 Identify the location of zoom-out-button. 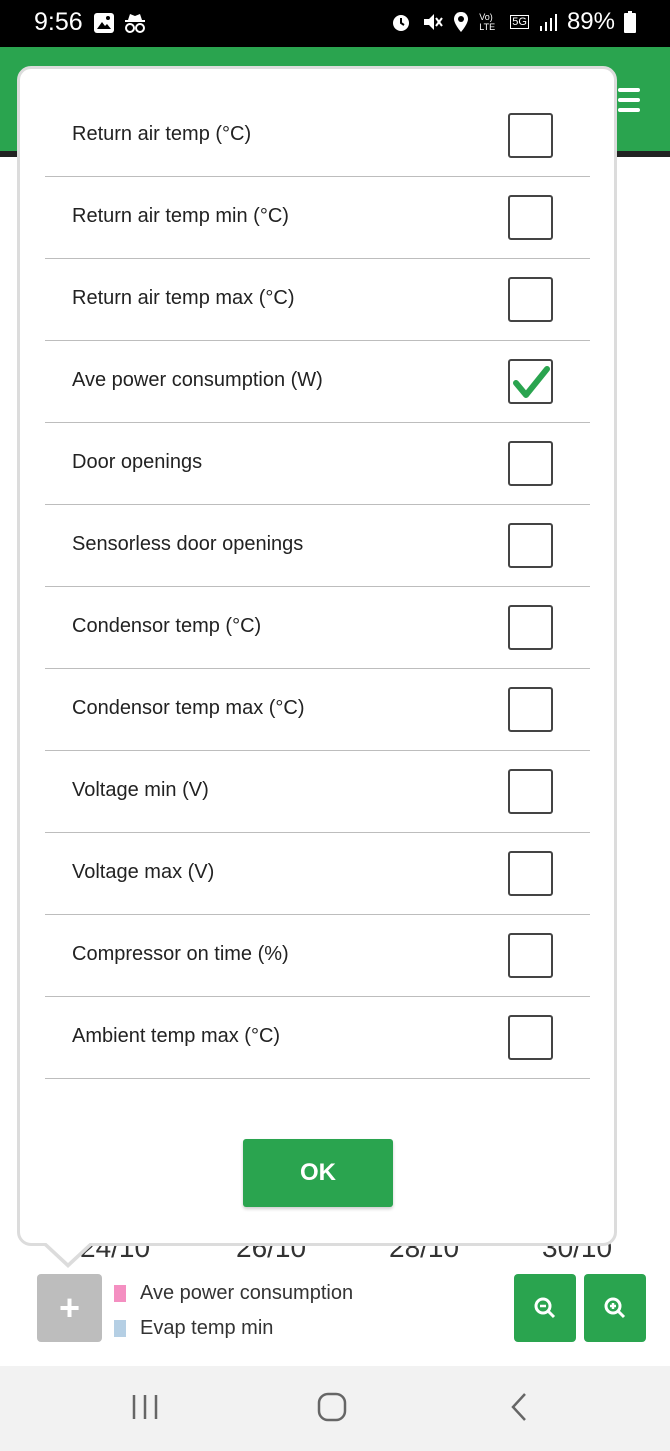
(545, 1308).